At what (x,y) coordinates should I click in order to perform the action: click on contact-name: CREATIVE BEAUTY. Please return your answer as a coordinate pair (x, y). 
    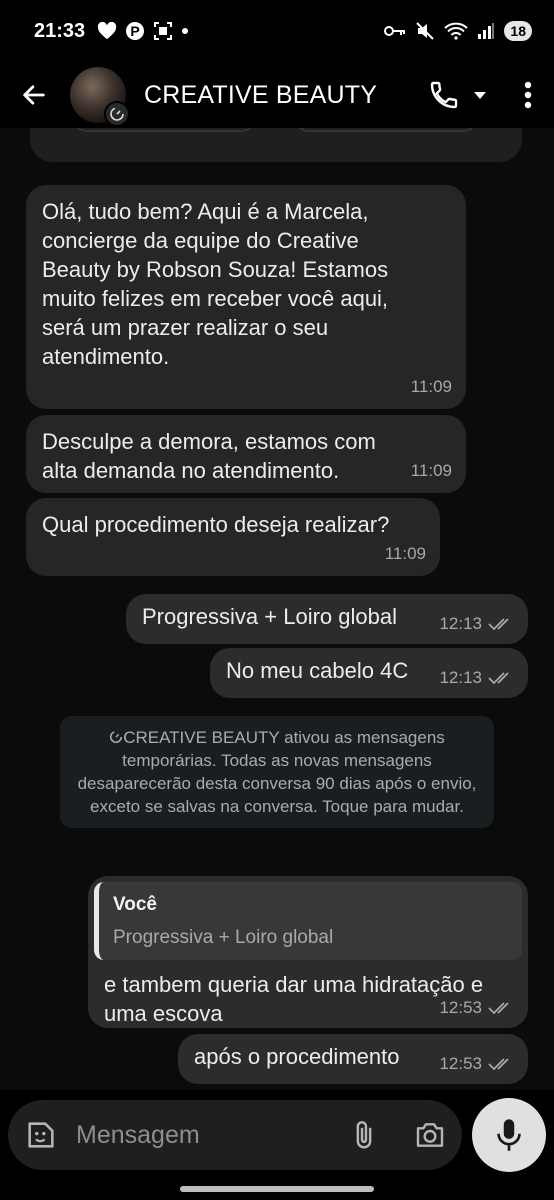
    Looking at the image, I should click on (260, 95).